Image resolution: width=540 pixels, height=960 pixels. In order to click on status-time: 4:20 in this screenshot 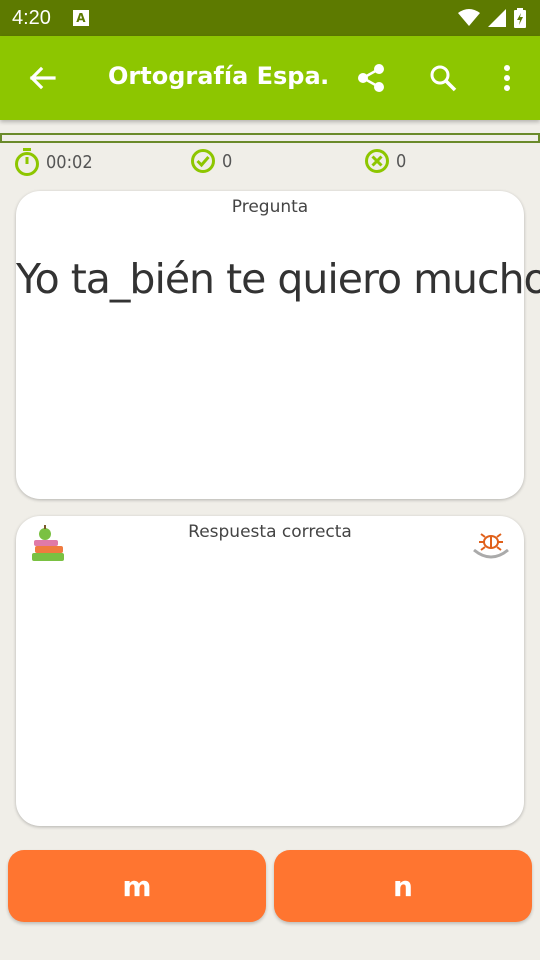, I will do `click(31, 17)`.